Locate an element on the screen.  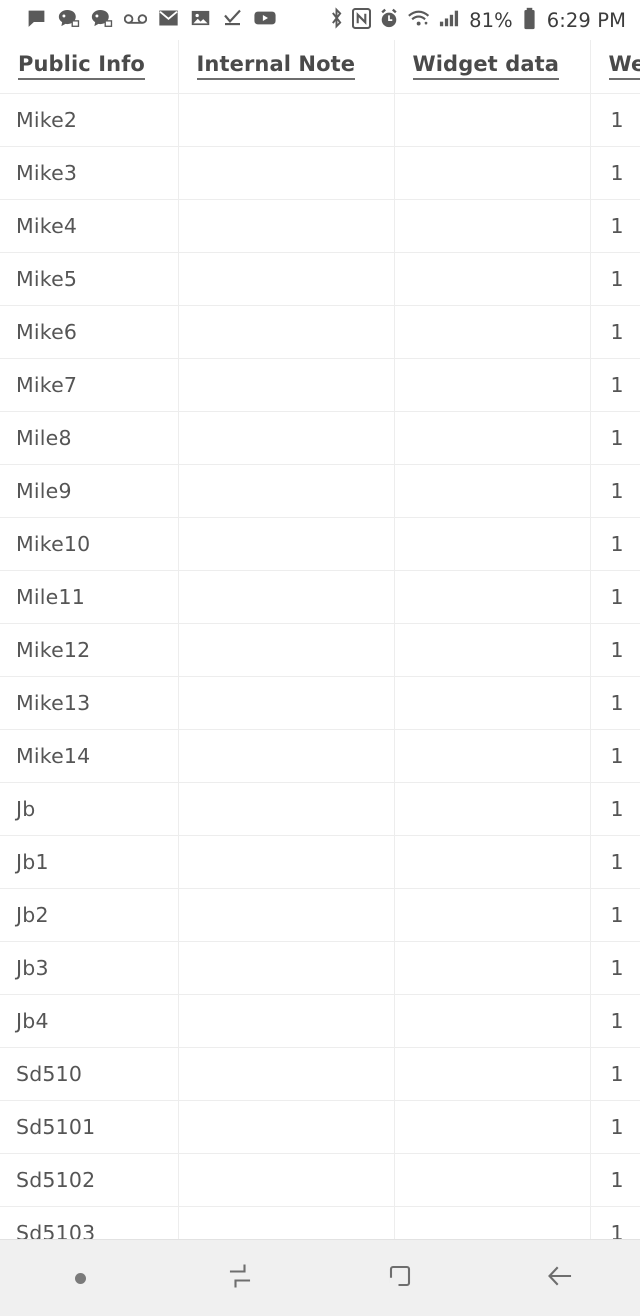
table-row: Mile11 1 is located at coordinates (320, 597).